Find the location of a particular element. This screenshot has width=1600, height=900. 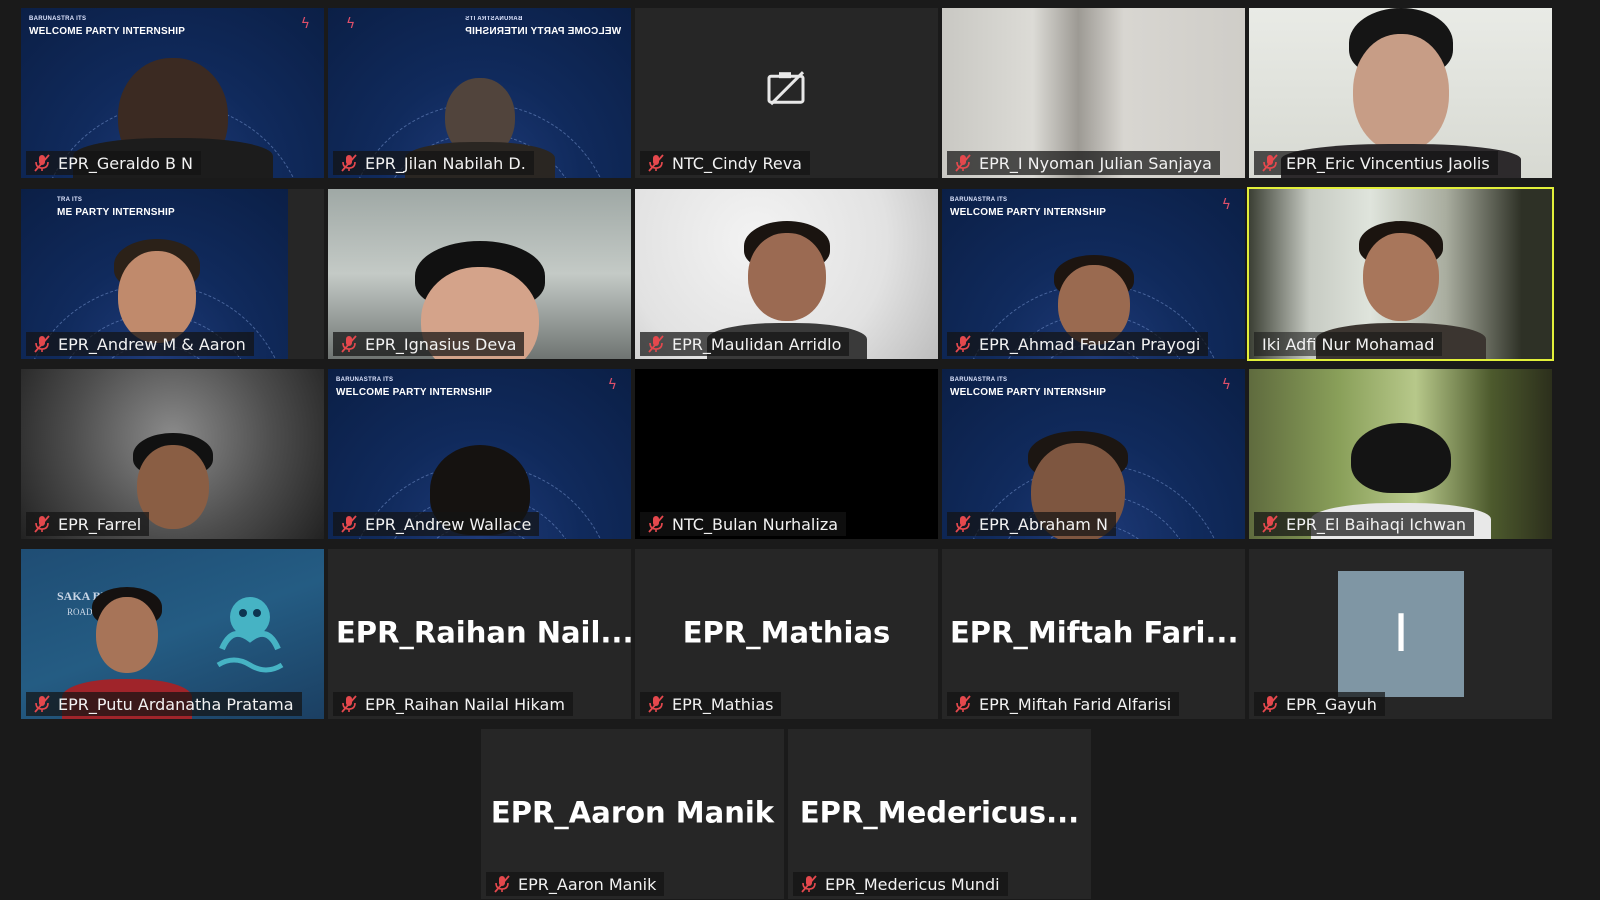

participant-tile: EPR_Mathias EPR_Mathias is located at coordinates (786, 634).